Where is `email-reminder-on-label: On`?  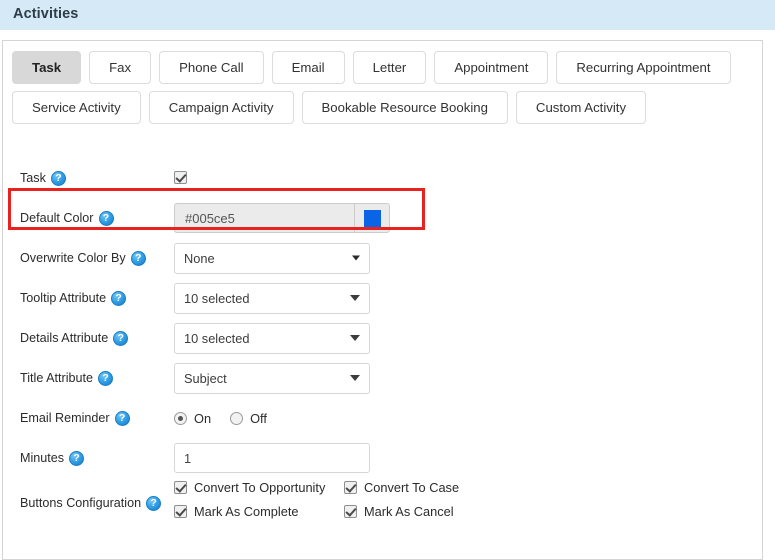 email-reminder-on-label: On is located at coordinates (203, 418).